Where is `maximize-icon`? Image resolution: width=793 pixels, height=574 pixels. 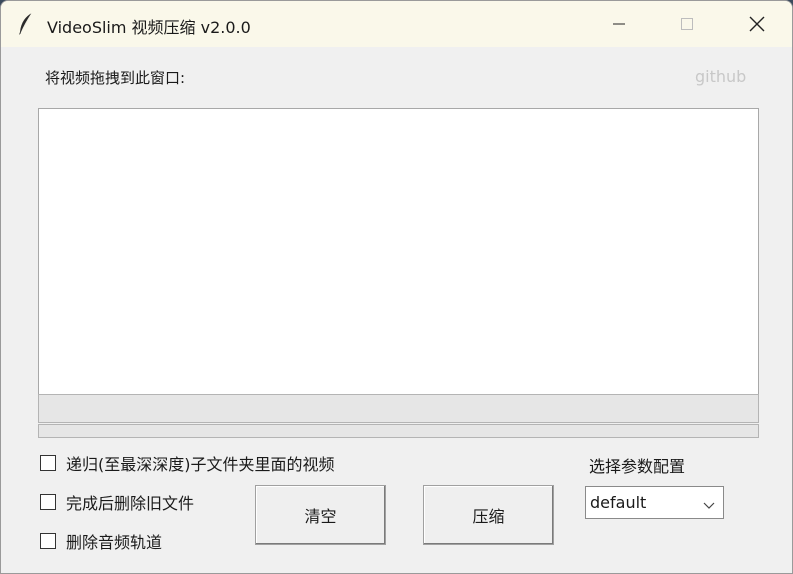 maximize-icon is located at coordinates (687, 24).